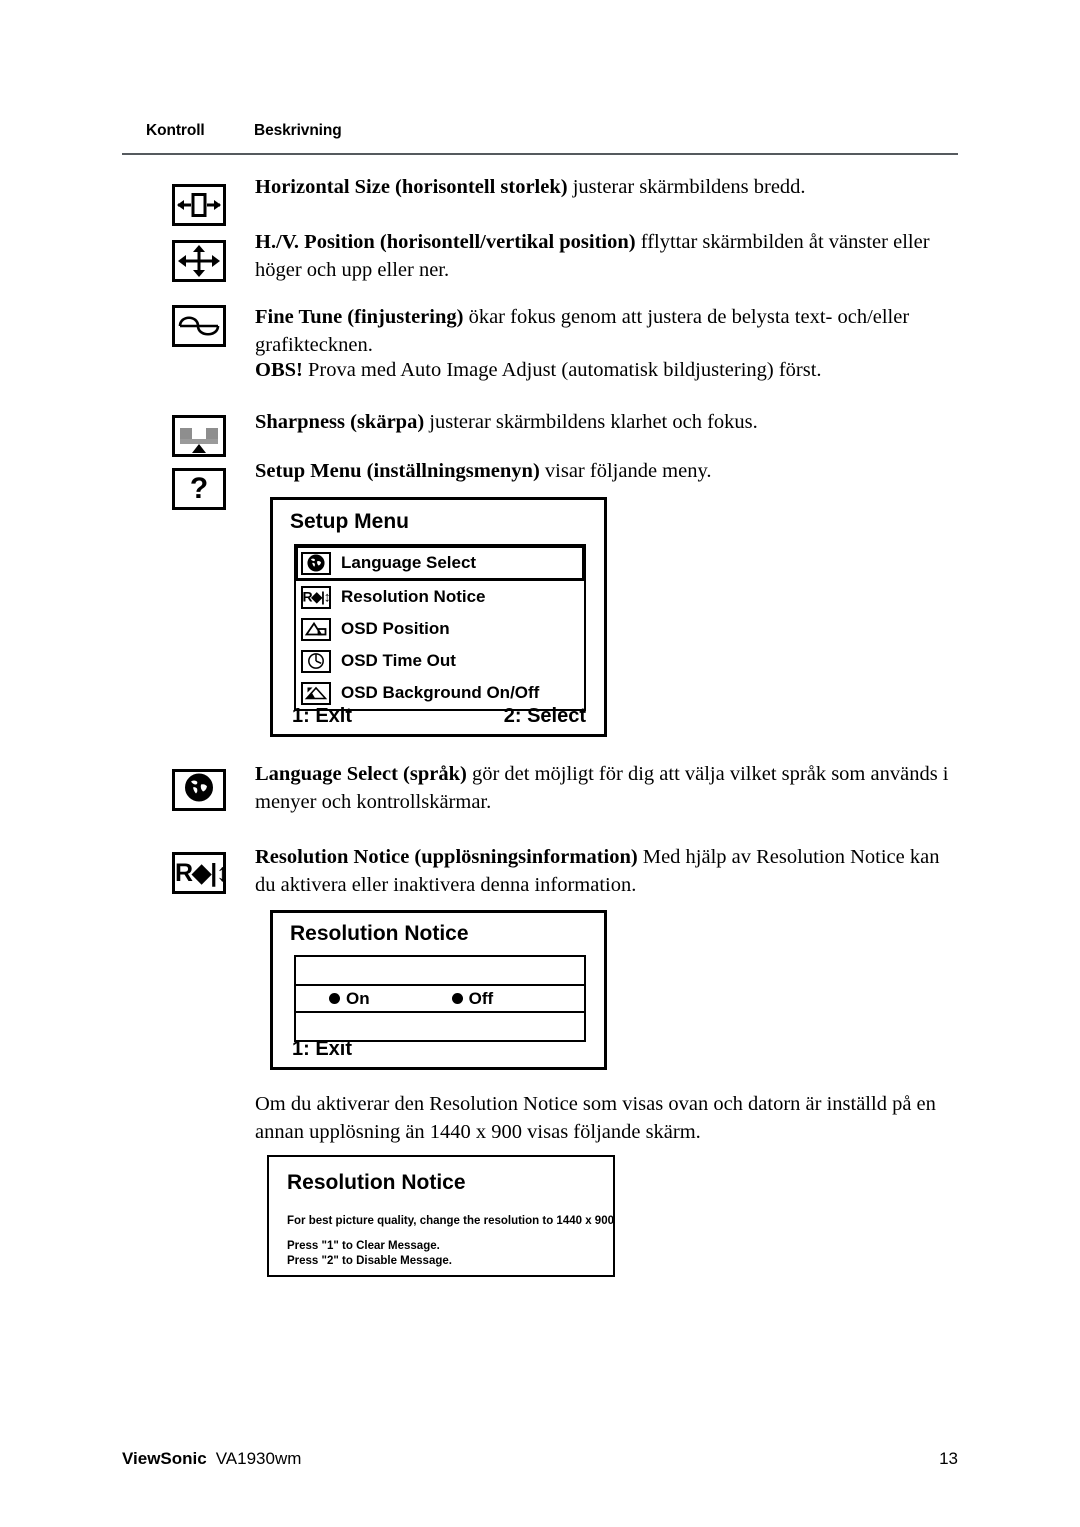 Image resolution: width=1080 pixels, height=1527 pixels. Describe the element at coordinates (625, 471) in the screenshot. I see `entry-text: visar följande meny.` at that location.